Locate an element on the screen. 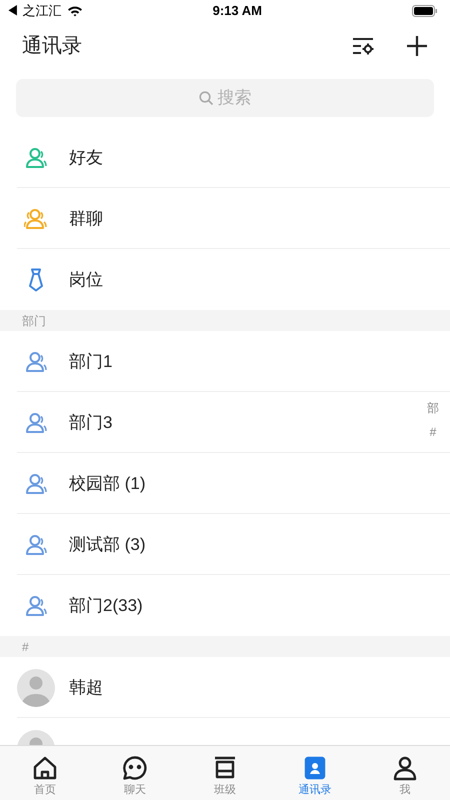  list-item: 校园部 (1) is located at coordinates (225, 483).